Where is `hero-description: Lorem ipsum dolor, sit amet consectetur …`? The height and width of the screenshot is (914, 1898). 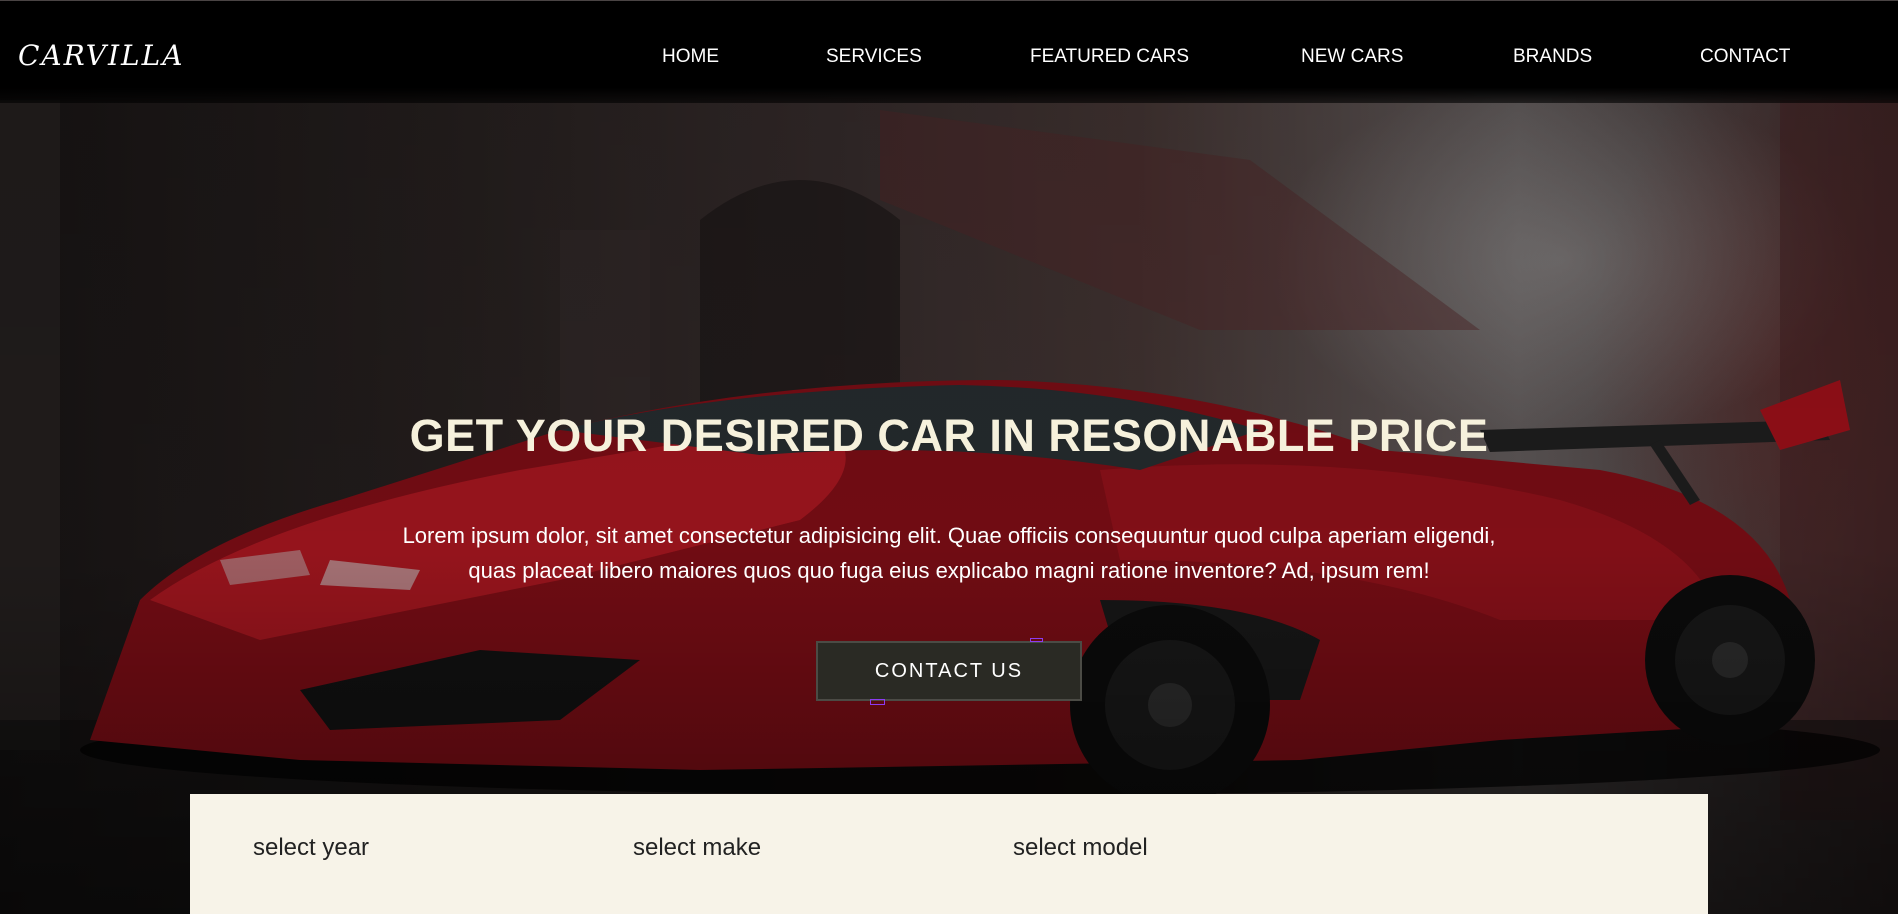 hero-description: Lorem ipsum dolor, sit amet consectetur … is located at coordinates (949, 553).